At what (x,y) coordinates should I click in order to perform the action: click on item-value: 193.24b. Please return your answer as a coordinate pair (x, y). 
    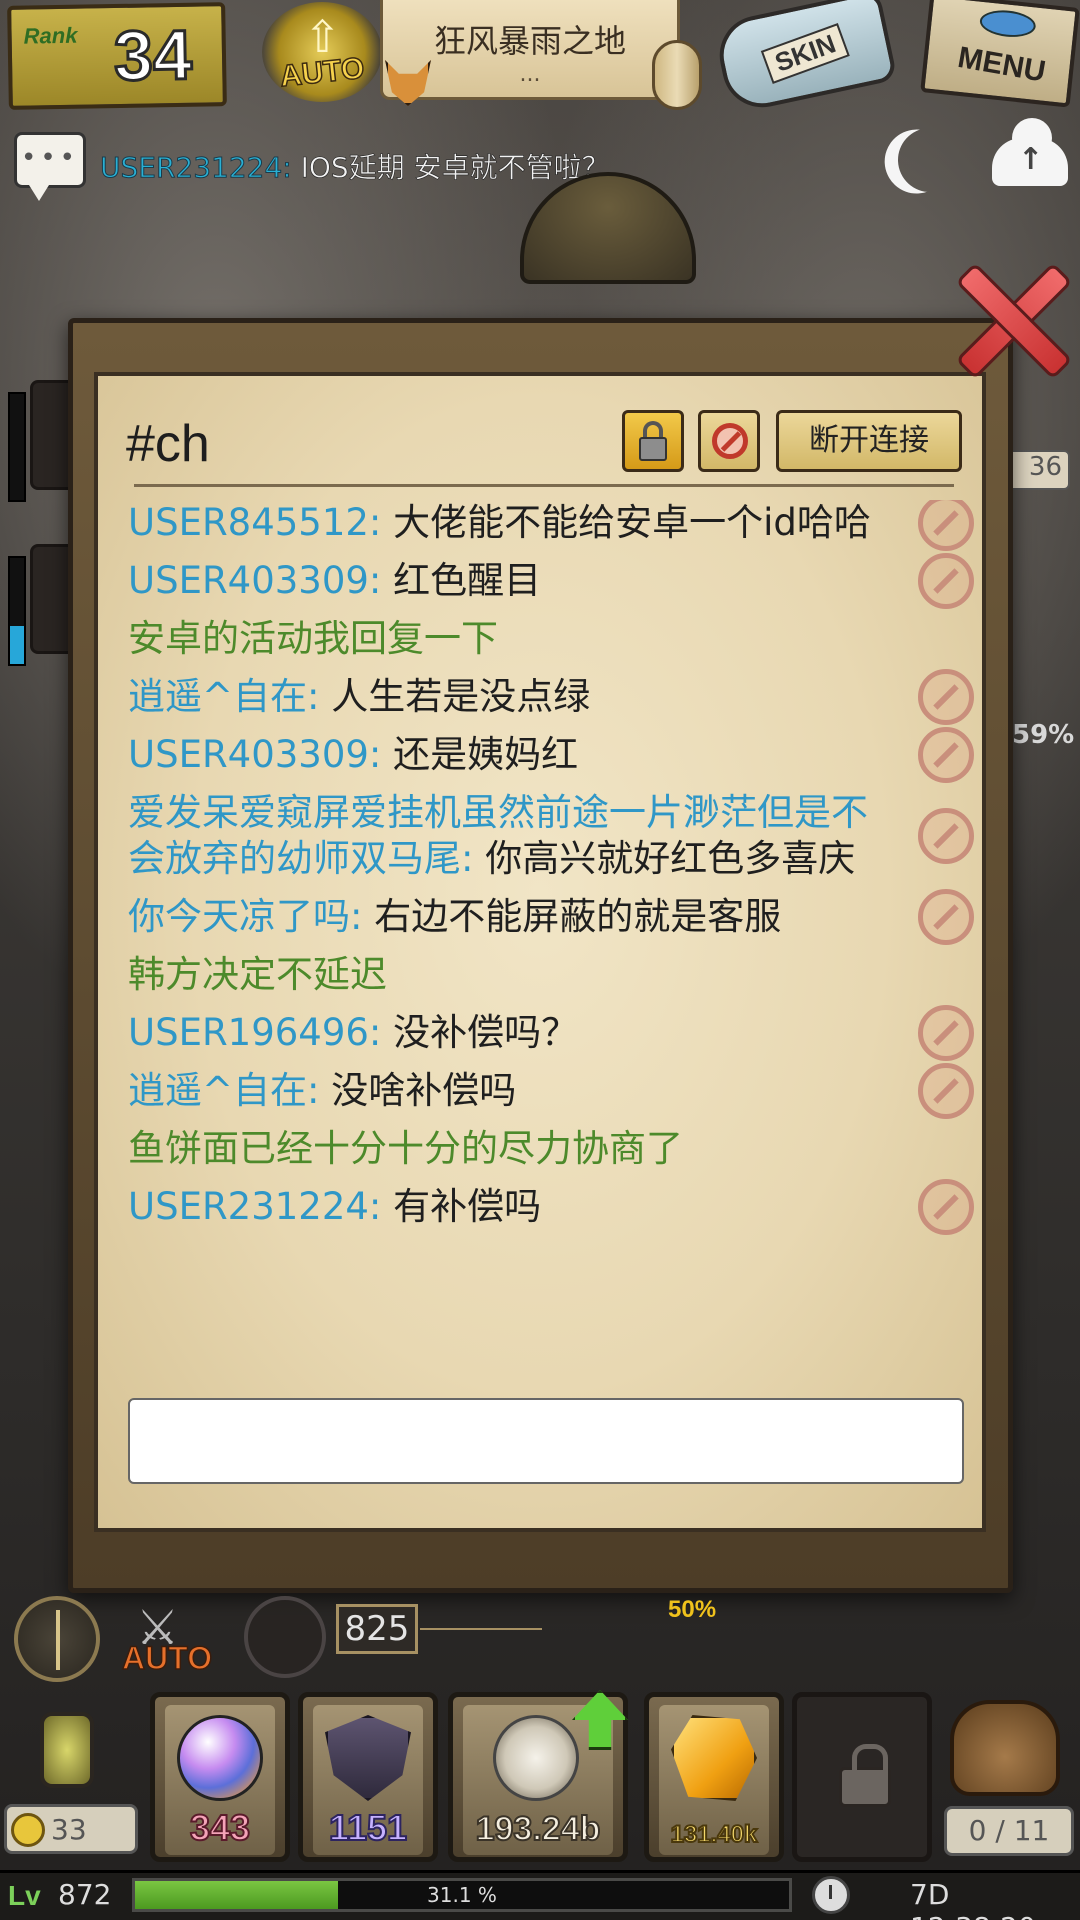
    Looking at the image, I should click on (538, 1829).